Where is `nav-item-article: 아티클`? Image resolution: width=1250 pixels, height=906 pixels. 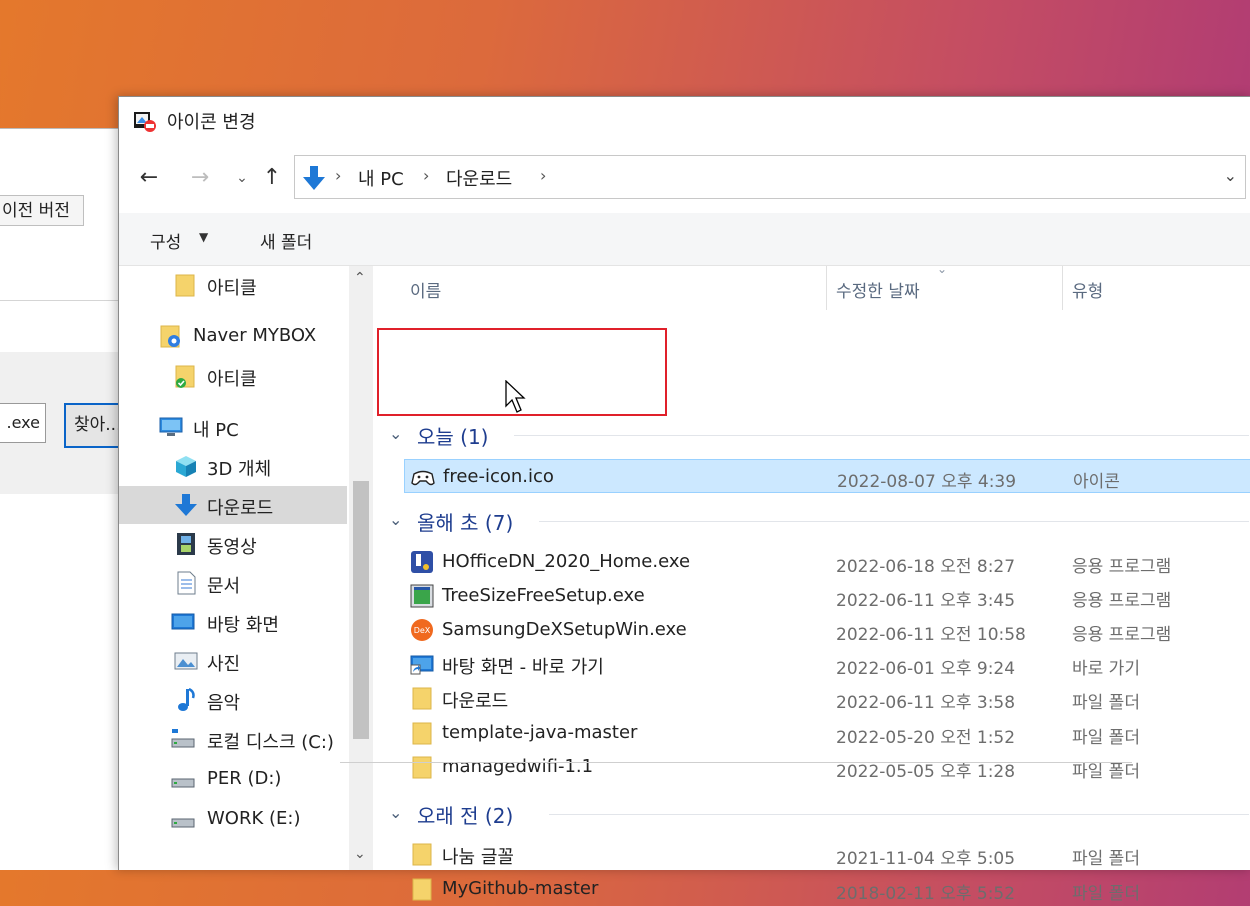 nav-item-article: 아티클 is located at coordinates (233, 285).